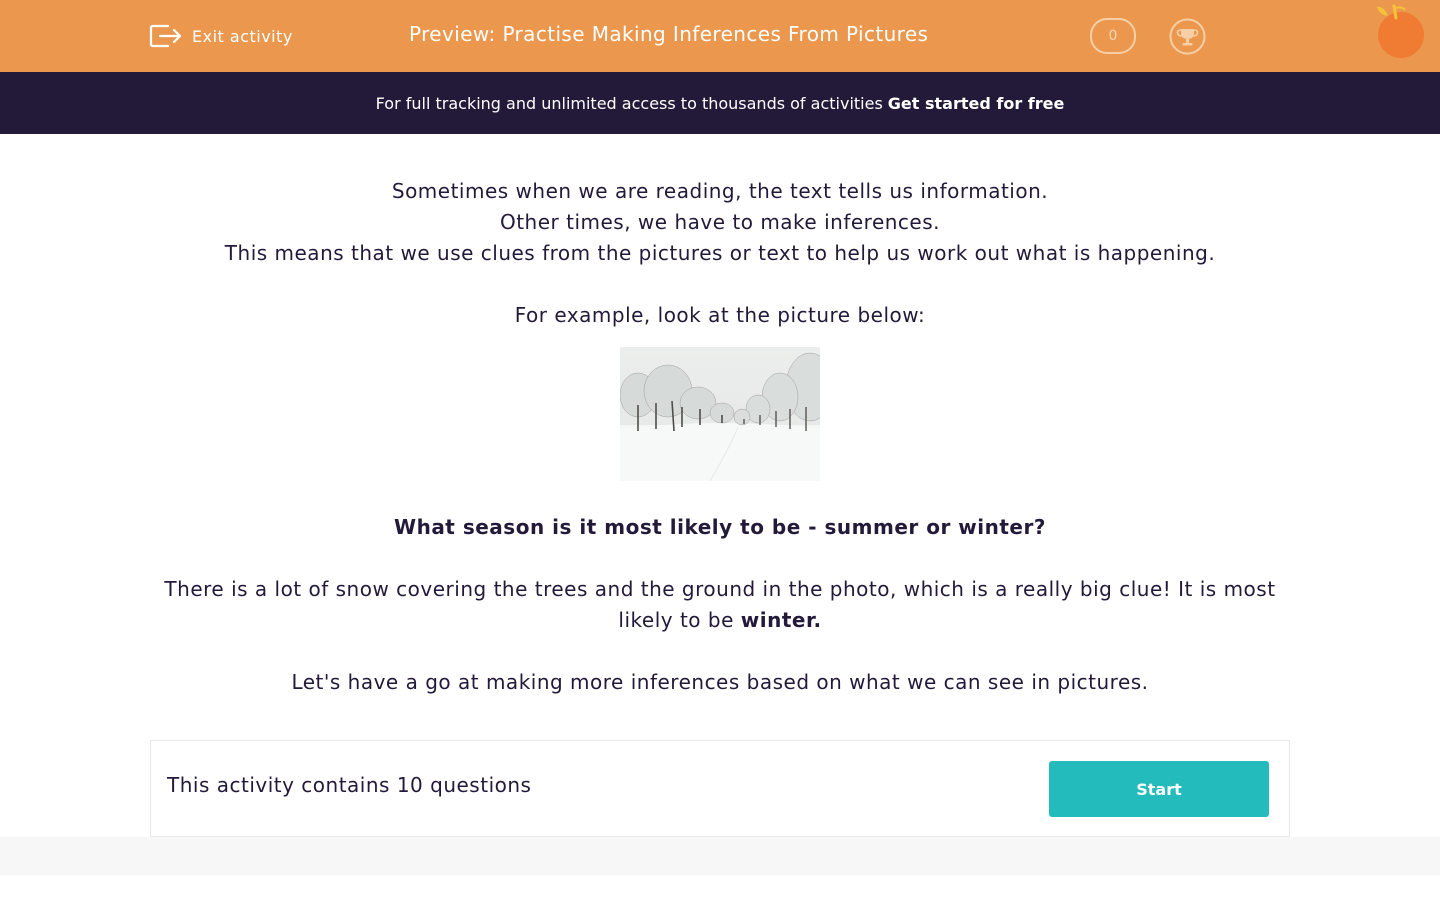  Describe the element at coordinates (349, 785) in the screenshot. I see `question-count-text: This activity contains 10 questions` at that location.